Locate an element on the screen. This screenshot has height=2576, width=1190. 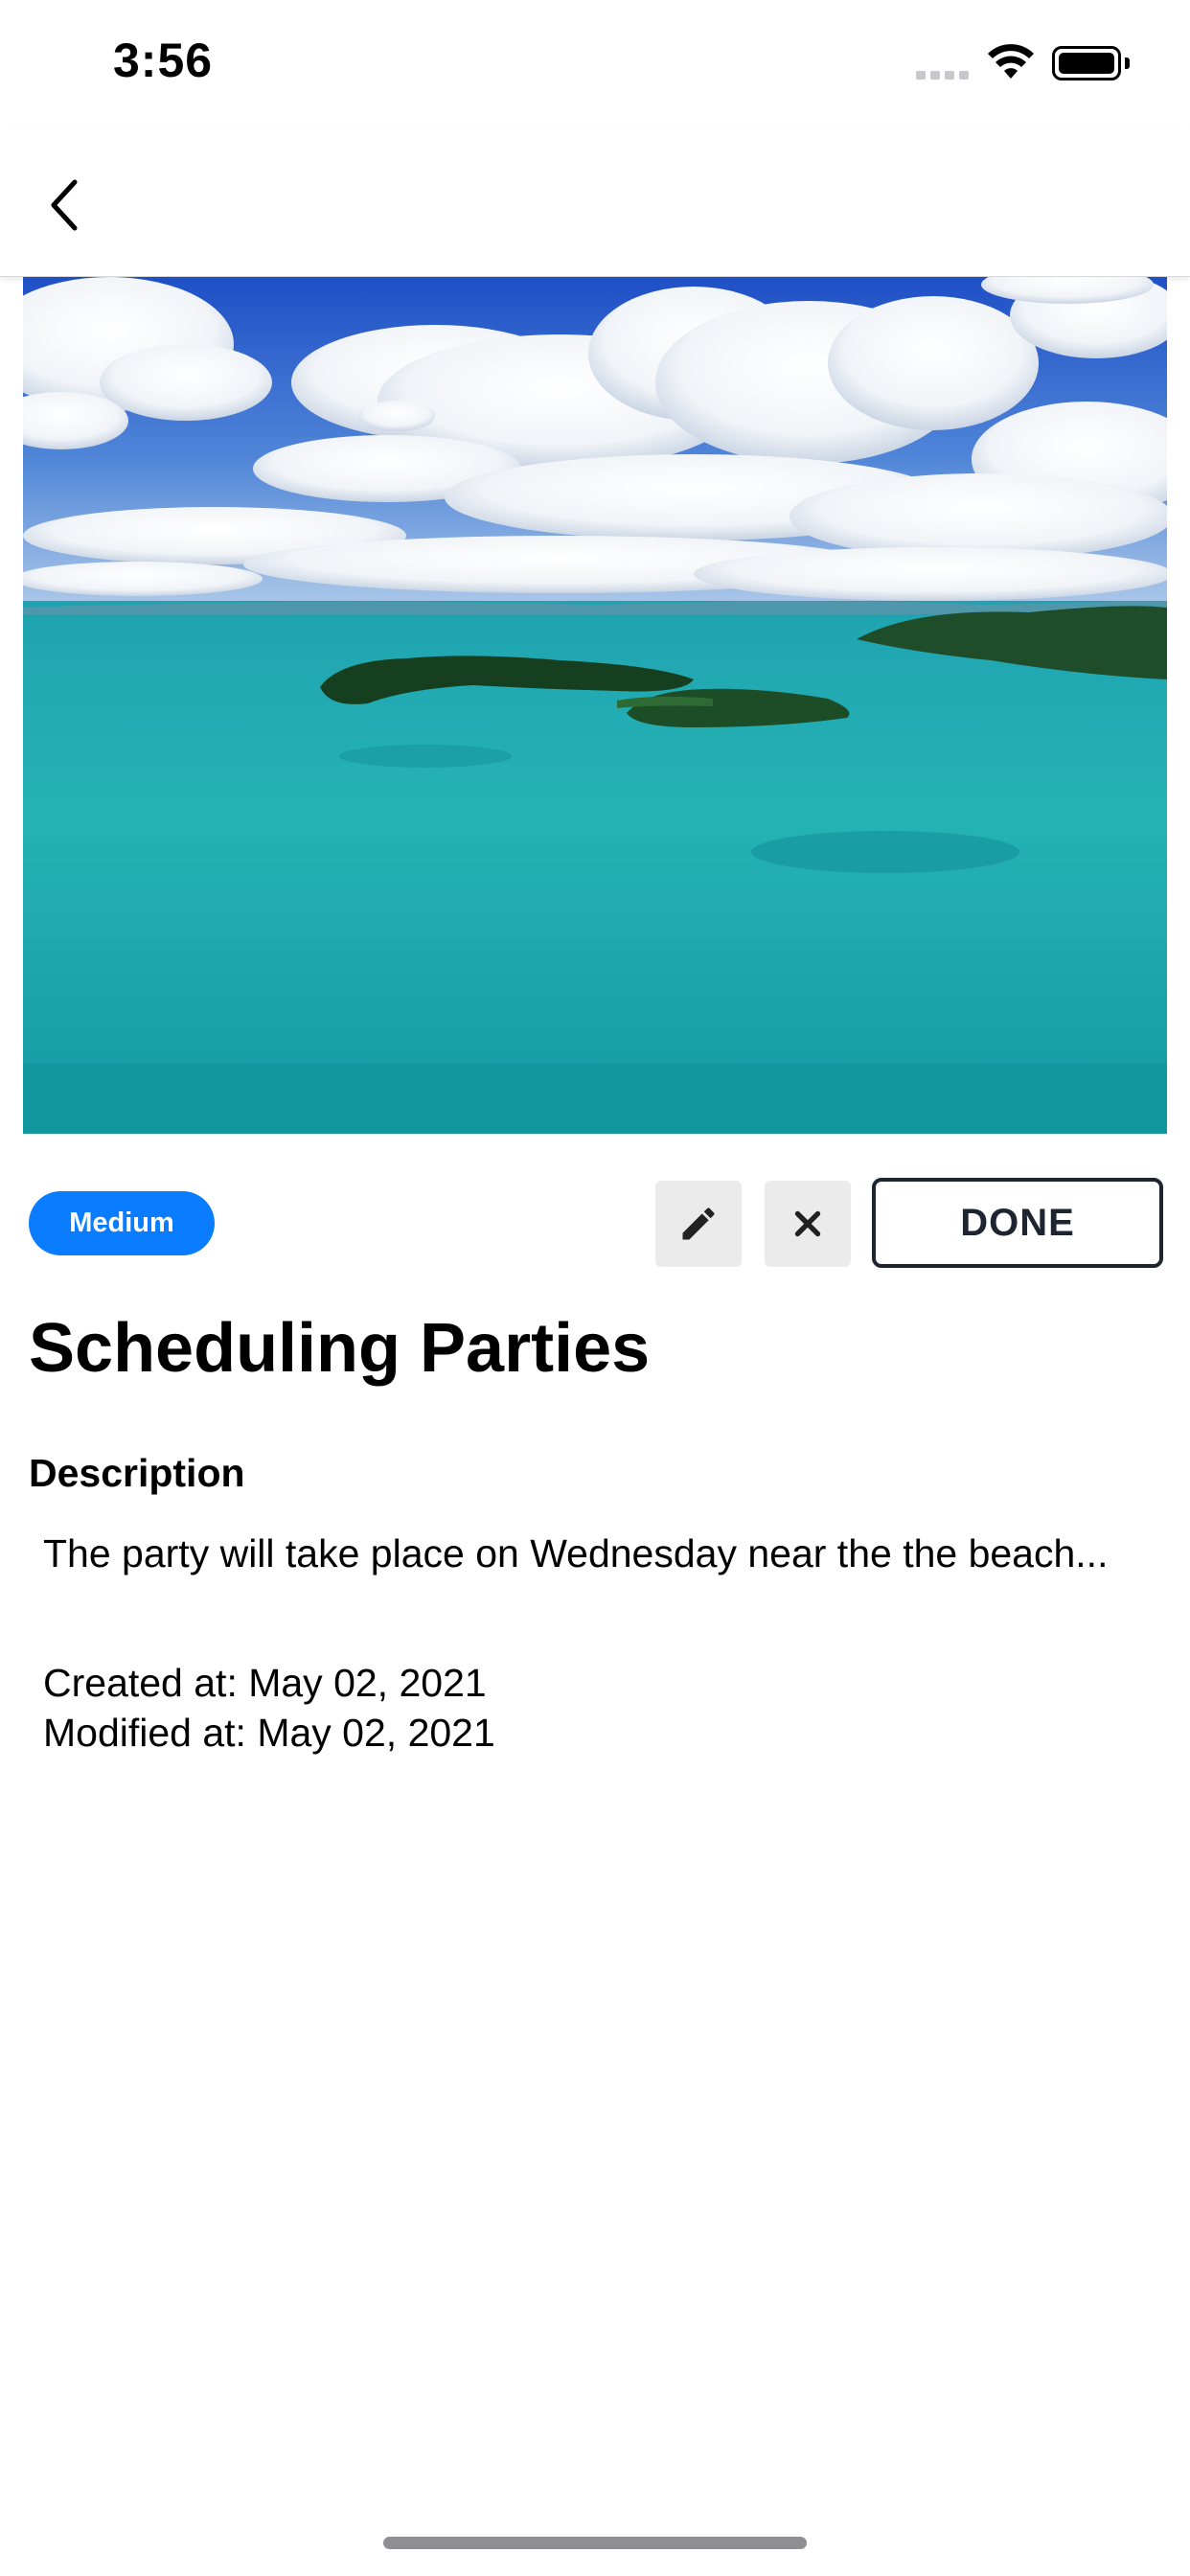
signal-icon is located at coordinates (943, 75).